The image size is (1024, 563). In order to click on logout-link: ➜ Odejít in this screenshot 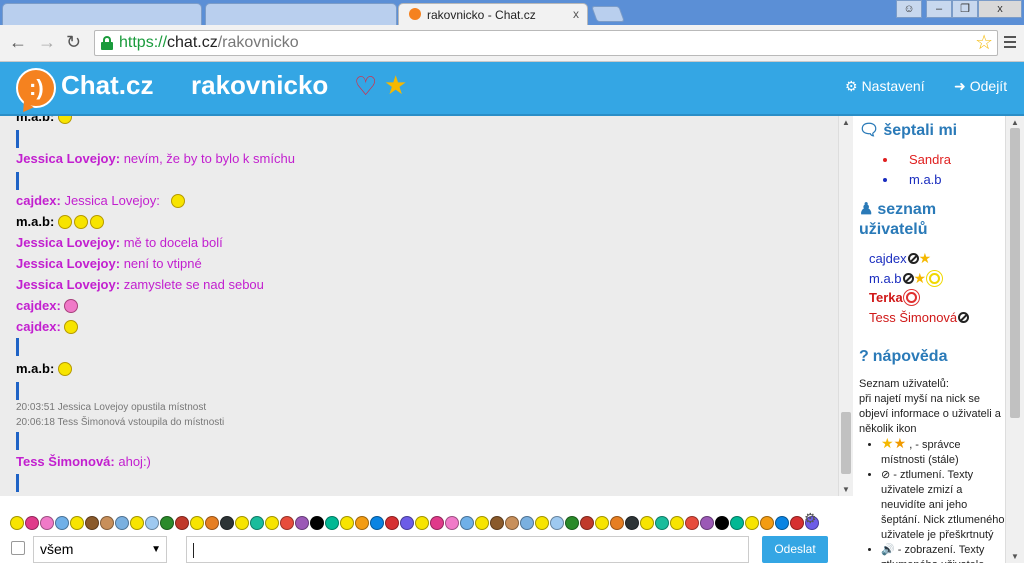, I will do `click(980, 86)`.